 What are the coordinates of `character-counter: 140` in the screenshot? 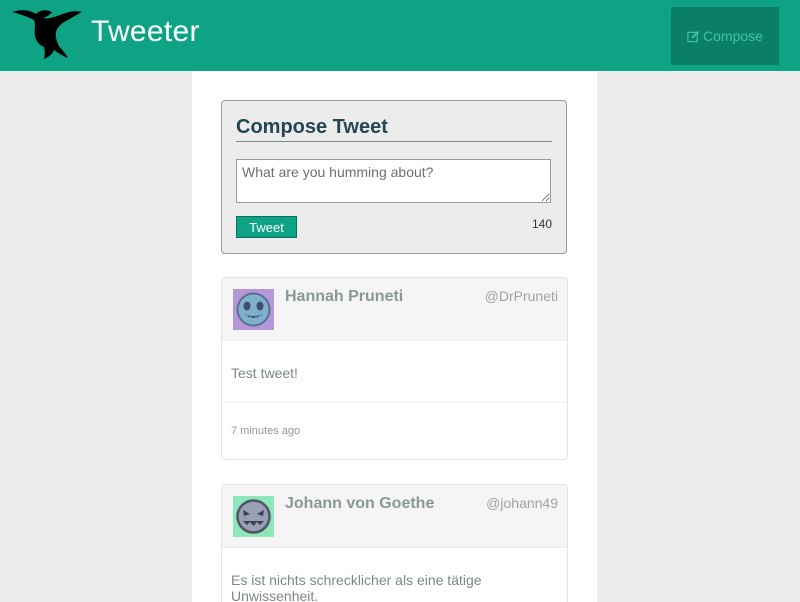 It's located at (541, 224).